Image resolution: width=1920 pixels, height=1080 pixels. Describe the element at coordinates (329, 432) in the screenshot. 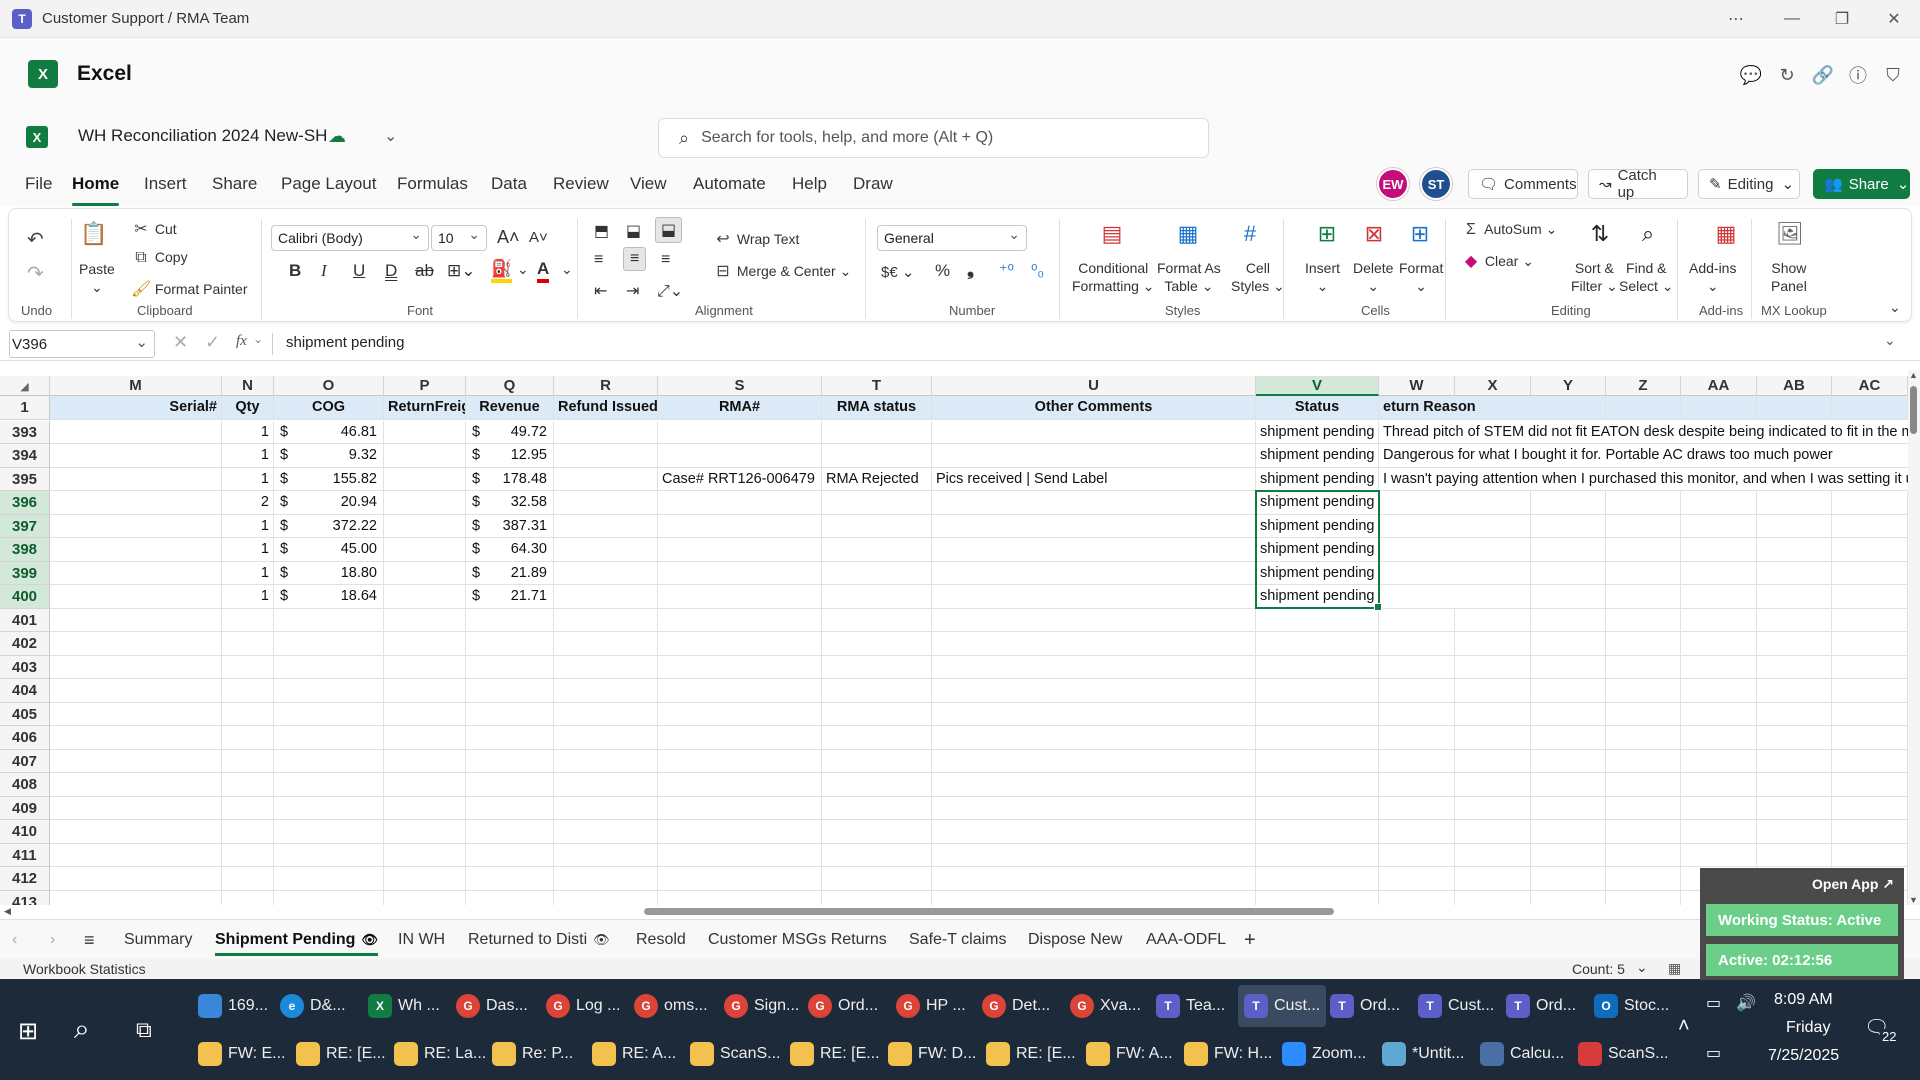

I see `cell-cog: $46.81` at that location.